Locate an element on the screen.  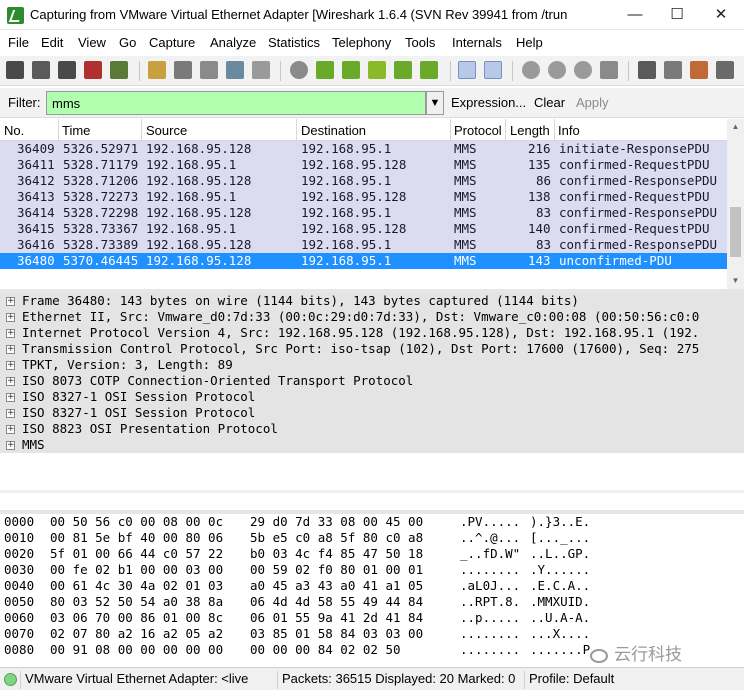
column-header-no: No. is located at coordinates (14, 130).